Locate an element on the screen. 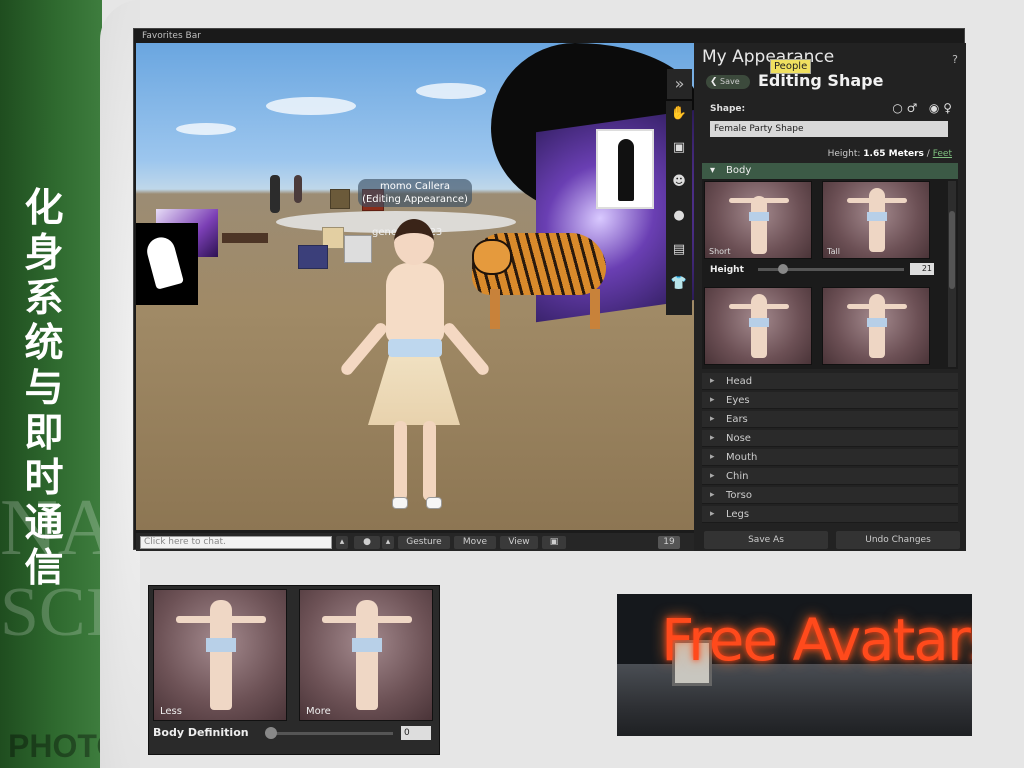 The width and height of the screenshot is (1024, 768). category-chin: Chin is located at coordinates (830, 476).